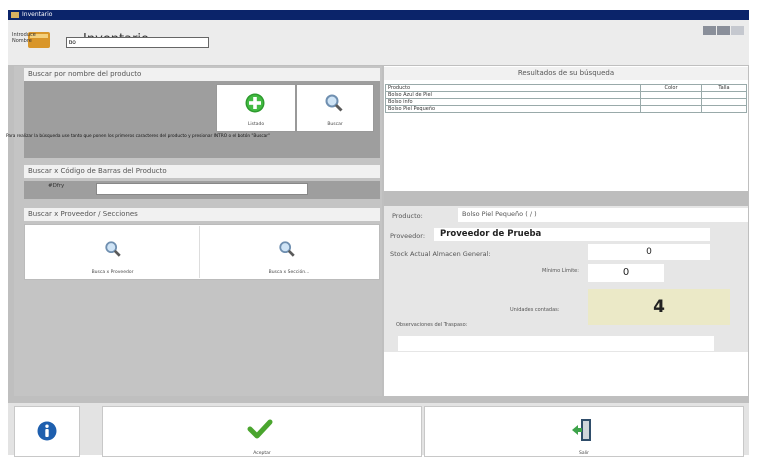 The image size is (757, 457). What do you see at coordinates (513, 109) in the screenshot?
I see `table-cell: Bolso Piel Pequeño` at bounding box center [513, 109].